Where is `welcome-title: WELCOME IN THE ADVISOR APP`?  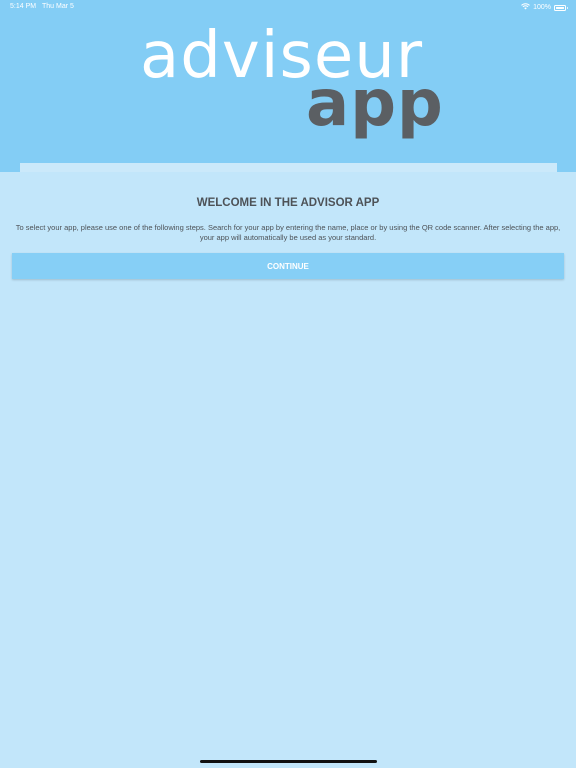
welcome-title: WELCOME IN THE ADVISOR APP is located at coordinates (288, 203).